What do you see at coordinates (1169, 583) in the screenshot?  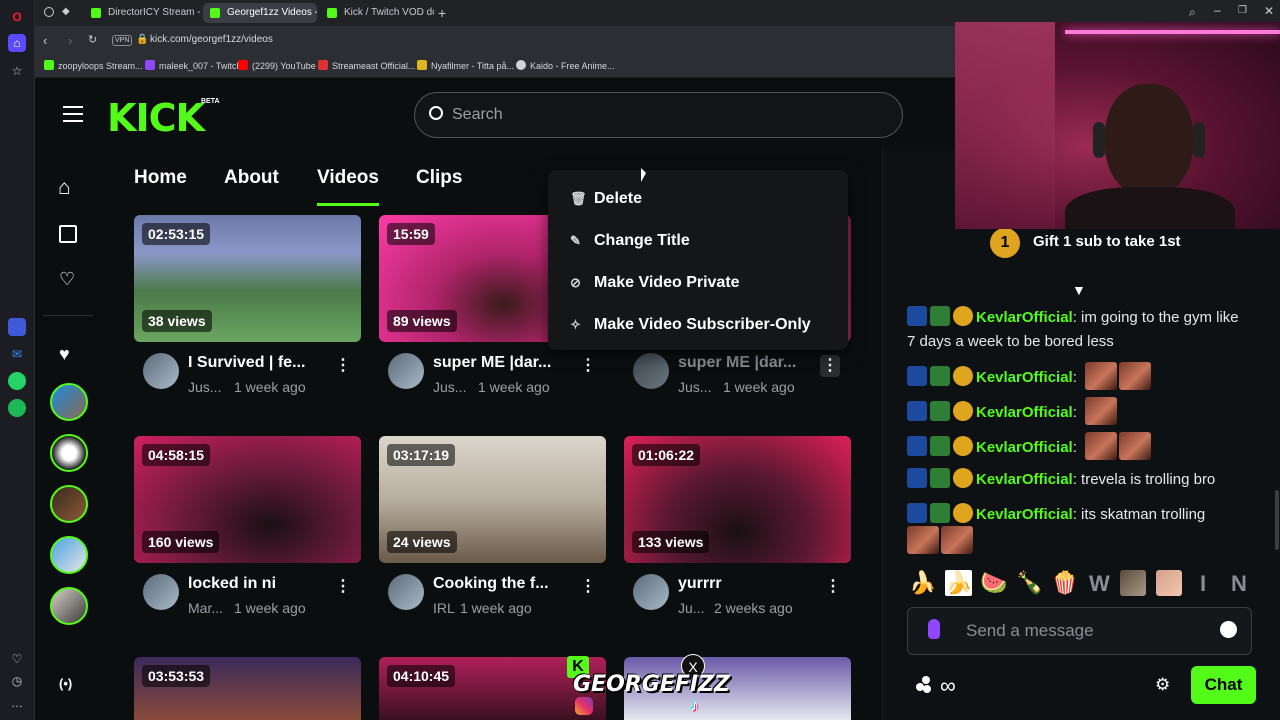 I see `face-emote-icon` at bounding box center [1169, 583].